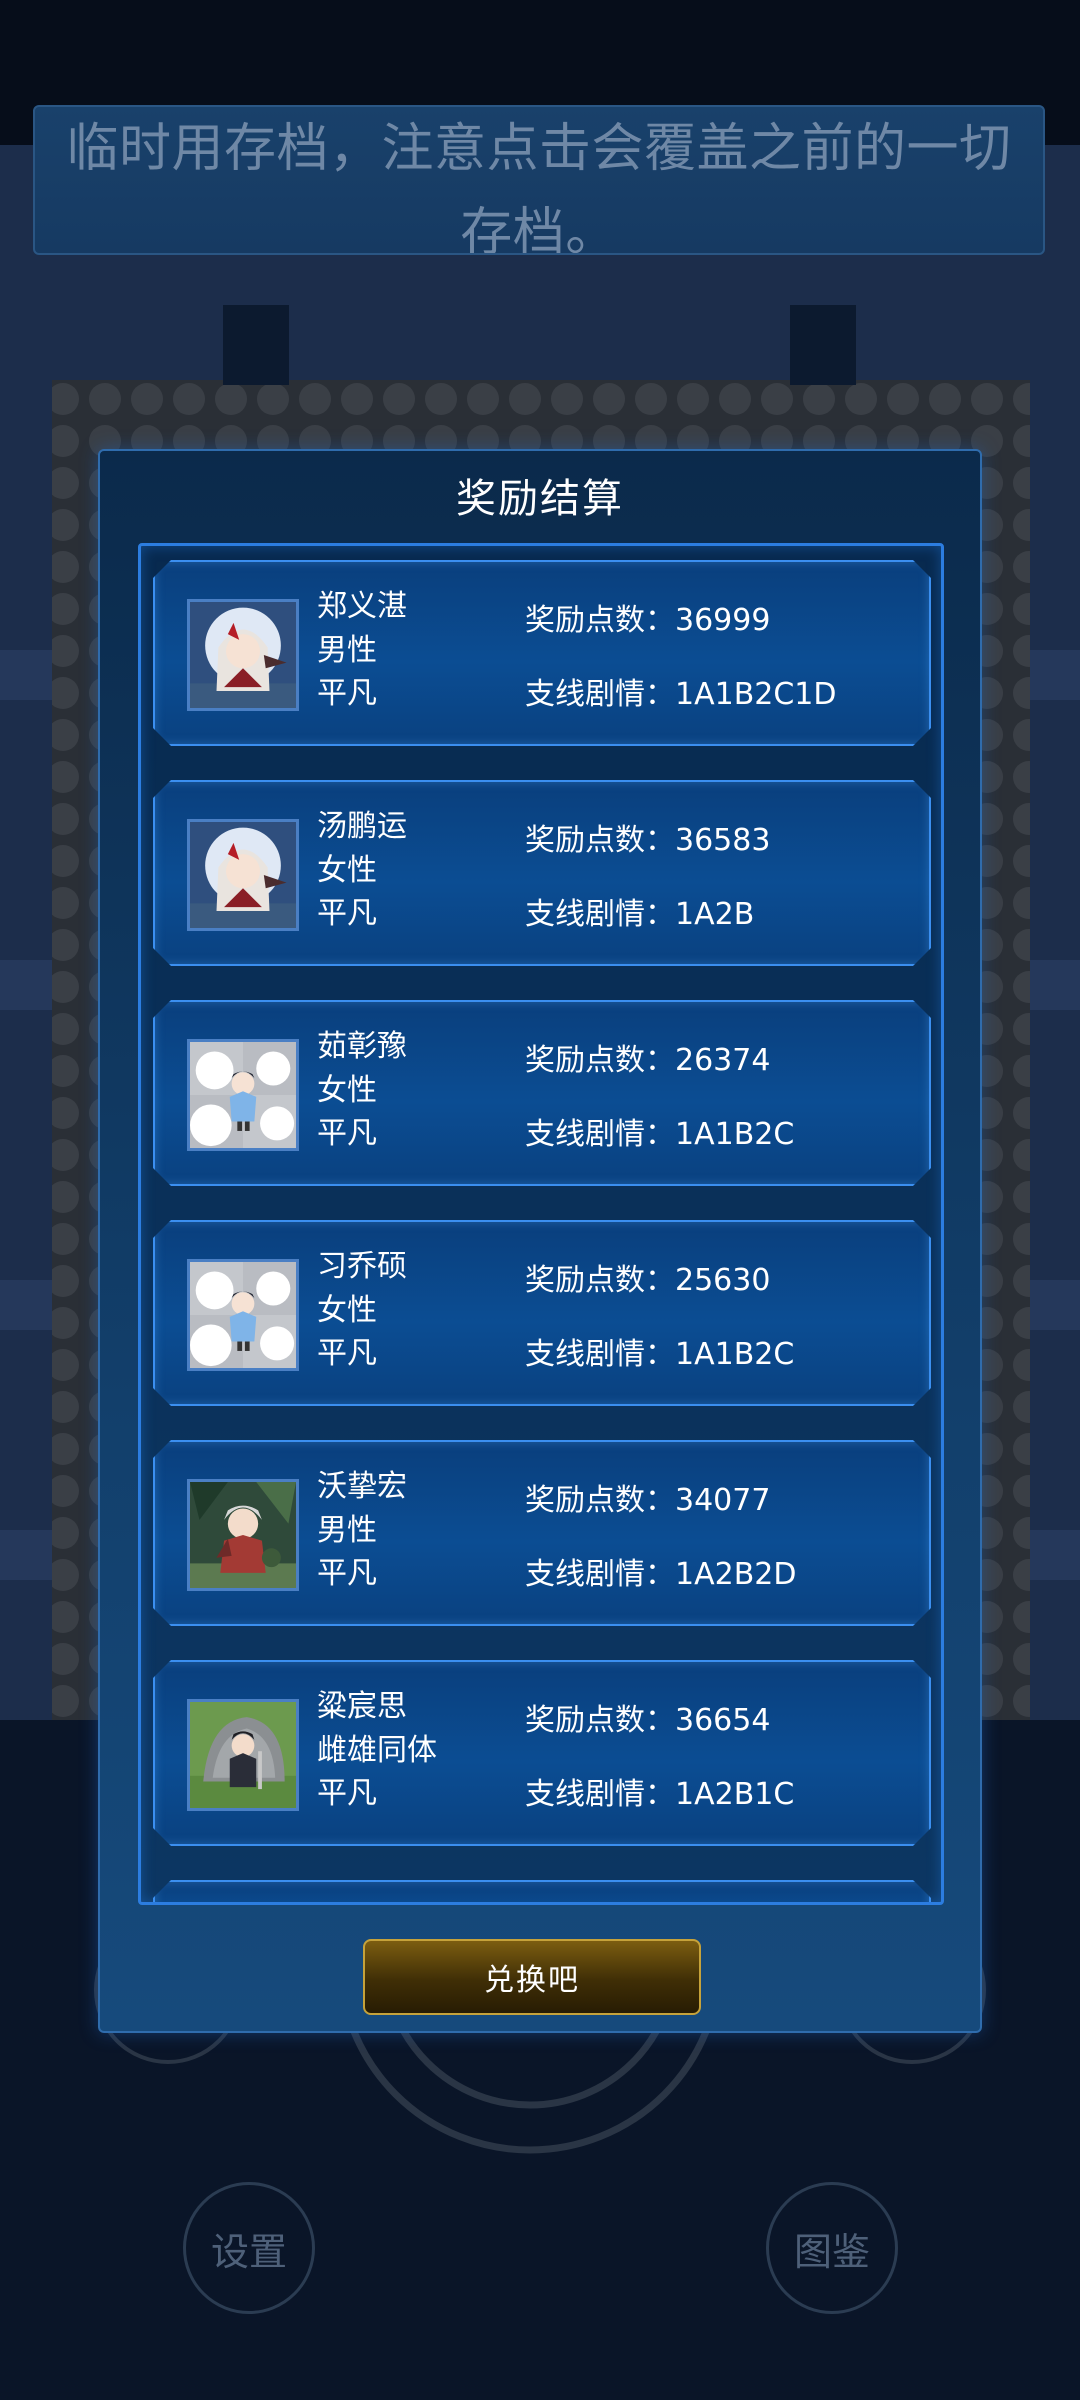 The height and width of the screenshot is (2400, 1080). Describe the element at coordinates (362, 1046) in the screenshot. I see `character-name: 茹彰豫` at that location.